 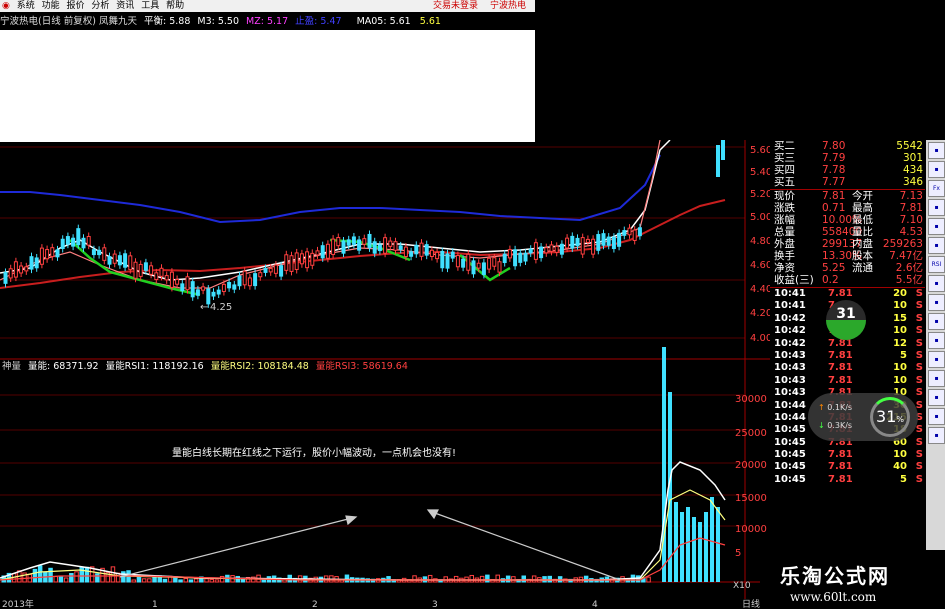 What do you see at coordinates (936, 226) in the screenshot?
I see `chart-icon: ▪` at bounding box center [936, 226].